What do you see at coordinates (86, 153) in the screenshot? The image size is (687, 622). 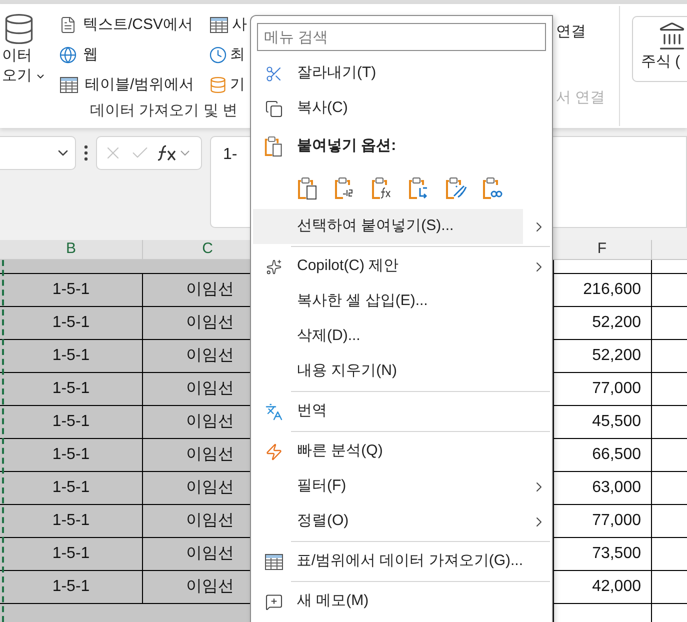 I see `more-icon` at bounding box center [86, 153].